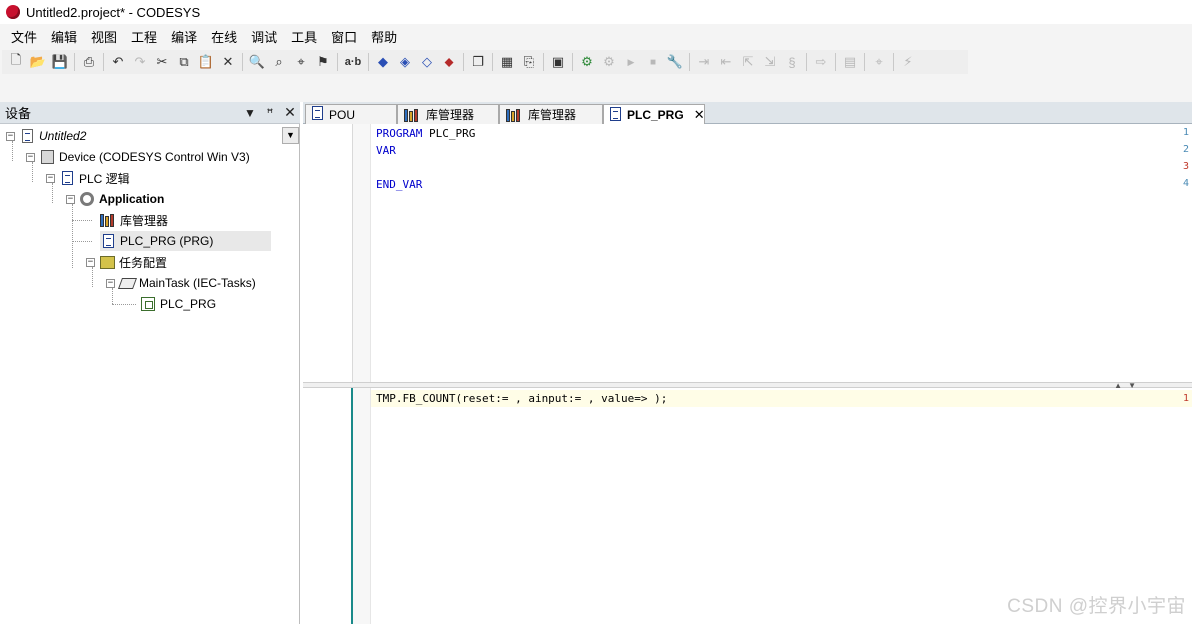  I want to click on line-number: 2, so click(1185, 149).